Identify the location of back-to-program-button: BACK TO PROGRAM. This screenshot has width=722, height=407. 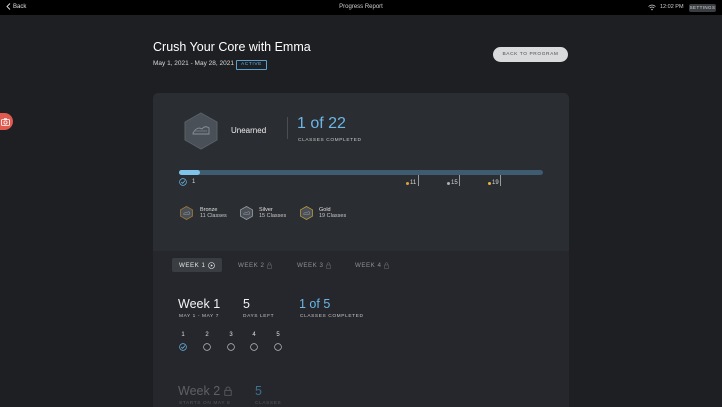
(530, 54).